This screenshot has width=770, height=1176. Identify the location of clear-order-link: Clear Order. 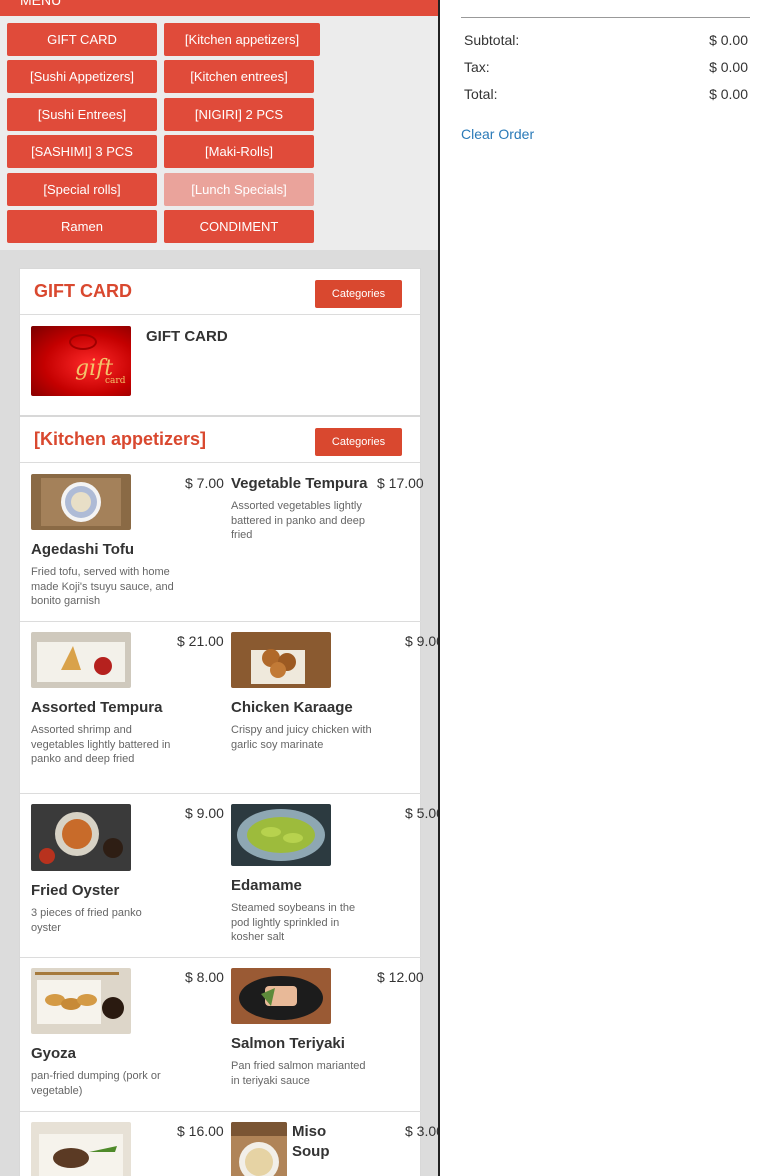
(497, 134).